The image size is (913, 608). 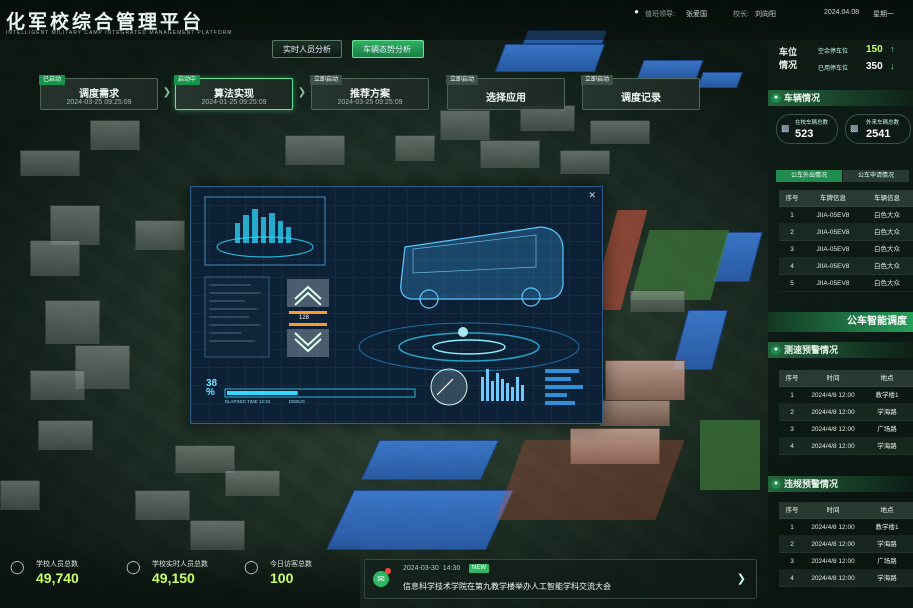 I want to click on parking-free-value: 150, so click(x=874, y=49).